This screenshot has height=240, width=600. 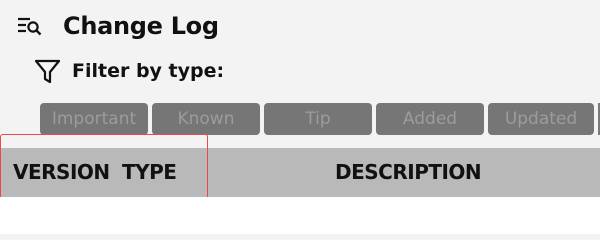 I want to click on column-header-description: DESCRIPTION, so click(x=408, y=172).